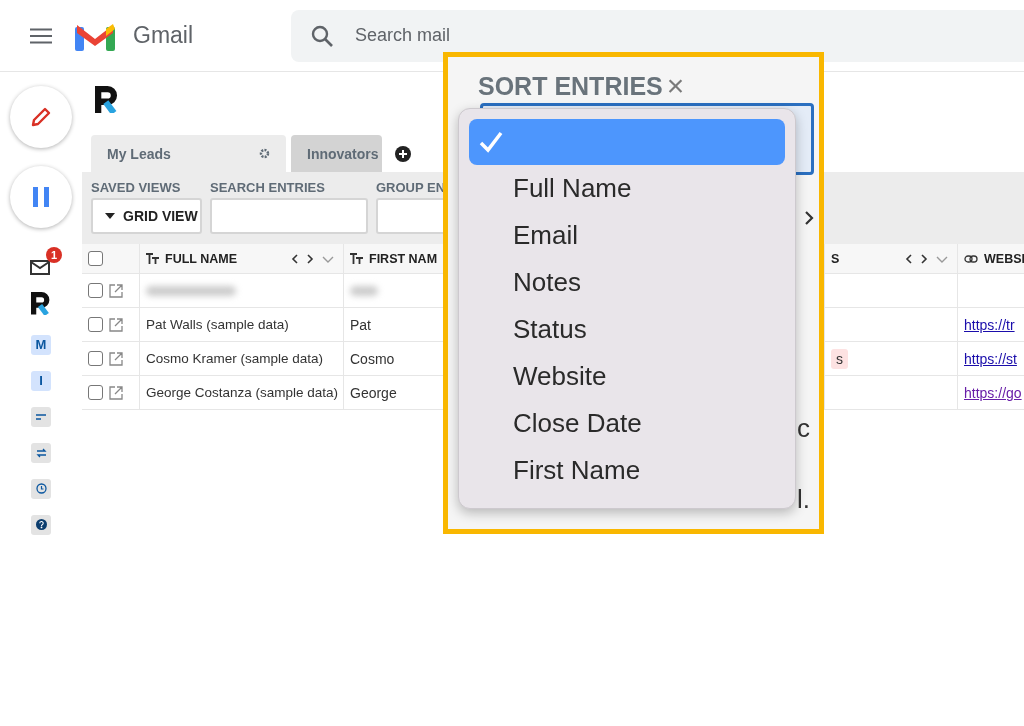 This screenshot has height=726, width=1024. I want to click on column-header: FULL NAME, so click(201, 258).